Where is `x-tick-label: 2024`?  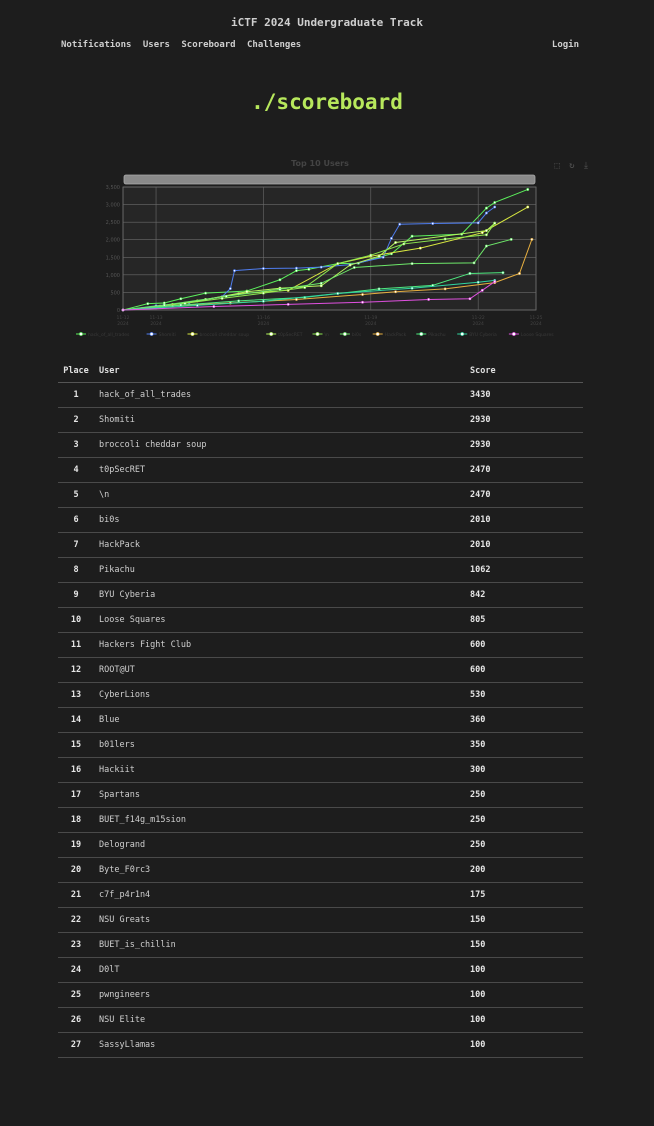
x-tick-label: 2024 is located at coordinates (478, 324).